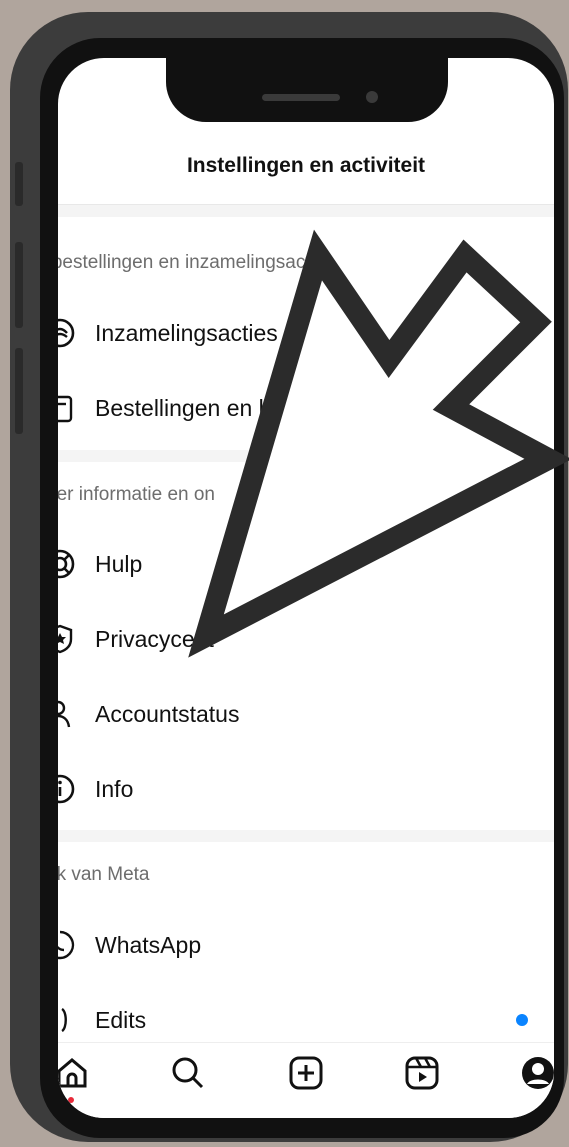  What do you see at coordinates (66, 789) in the screenshot?
I see `info-icon` at bounding box center [66, 789].